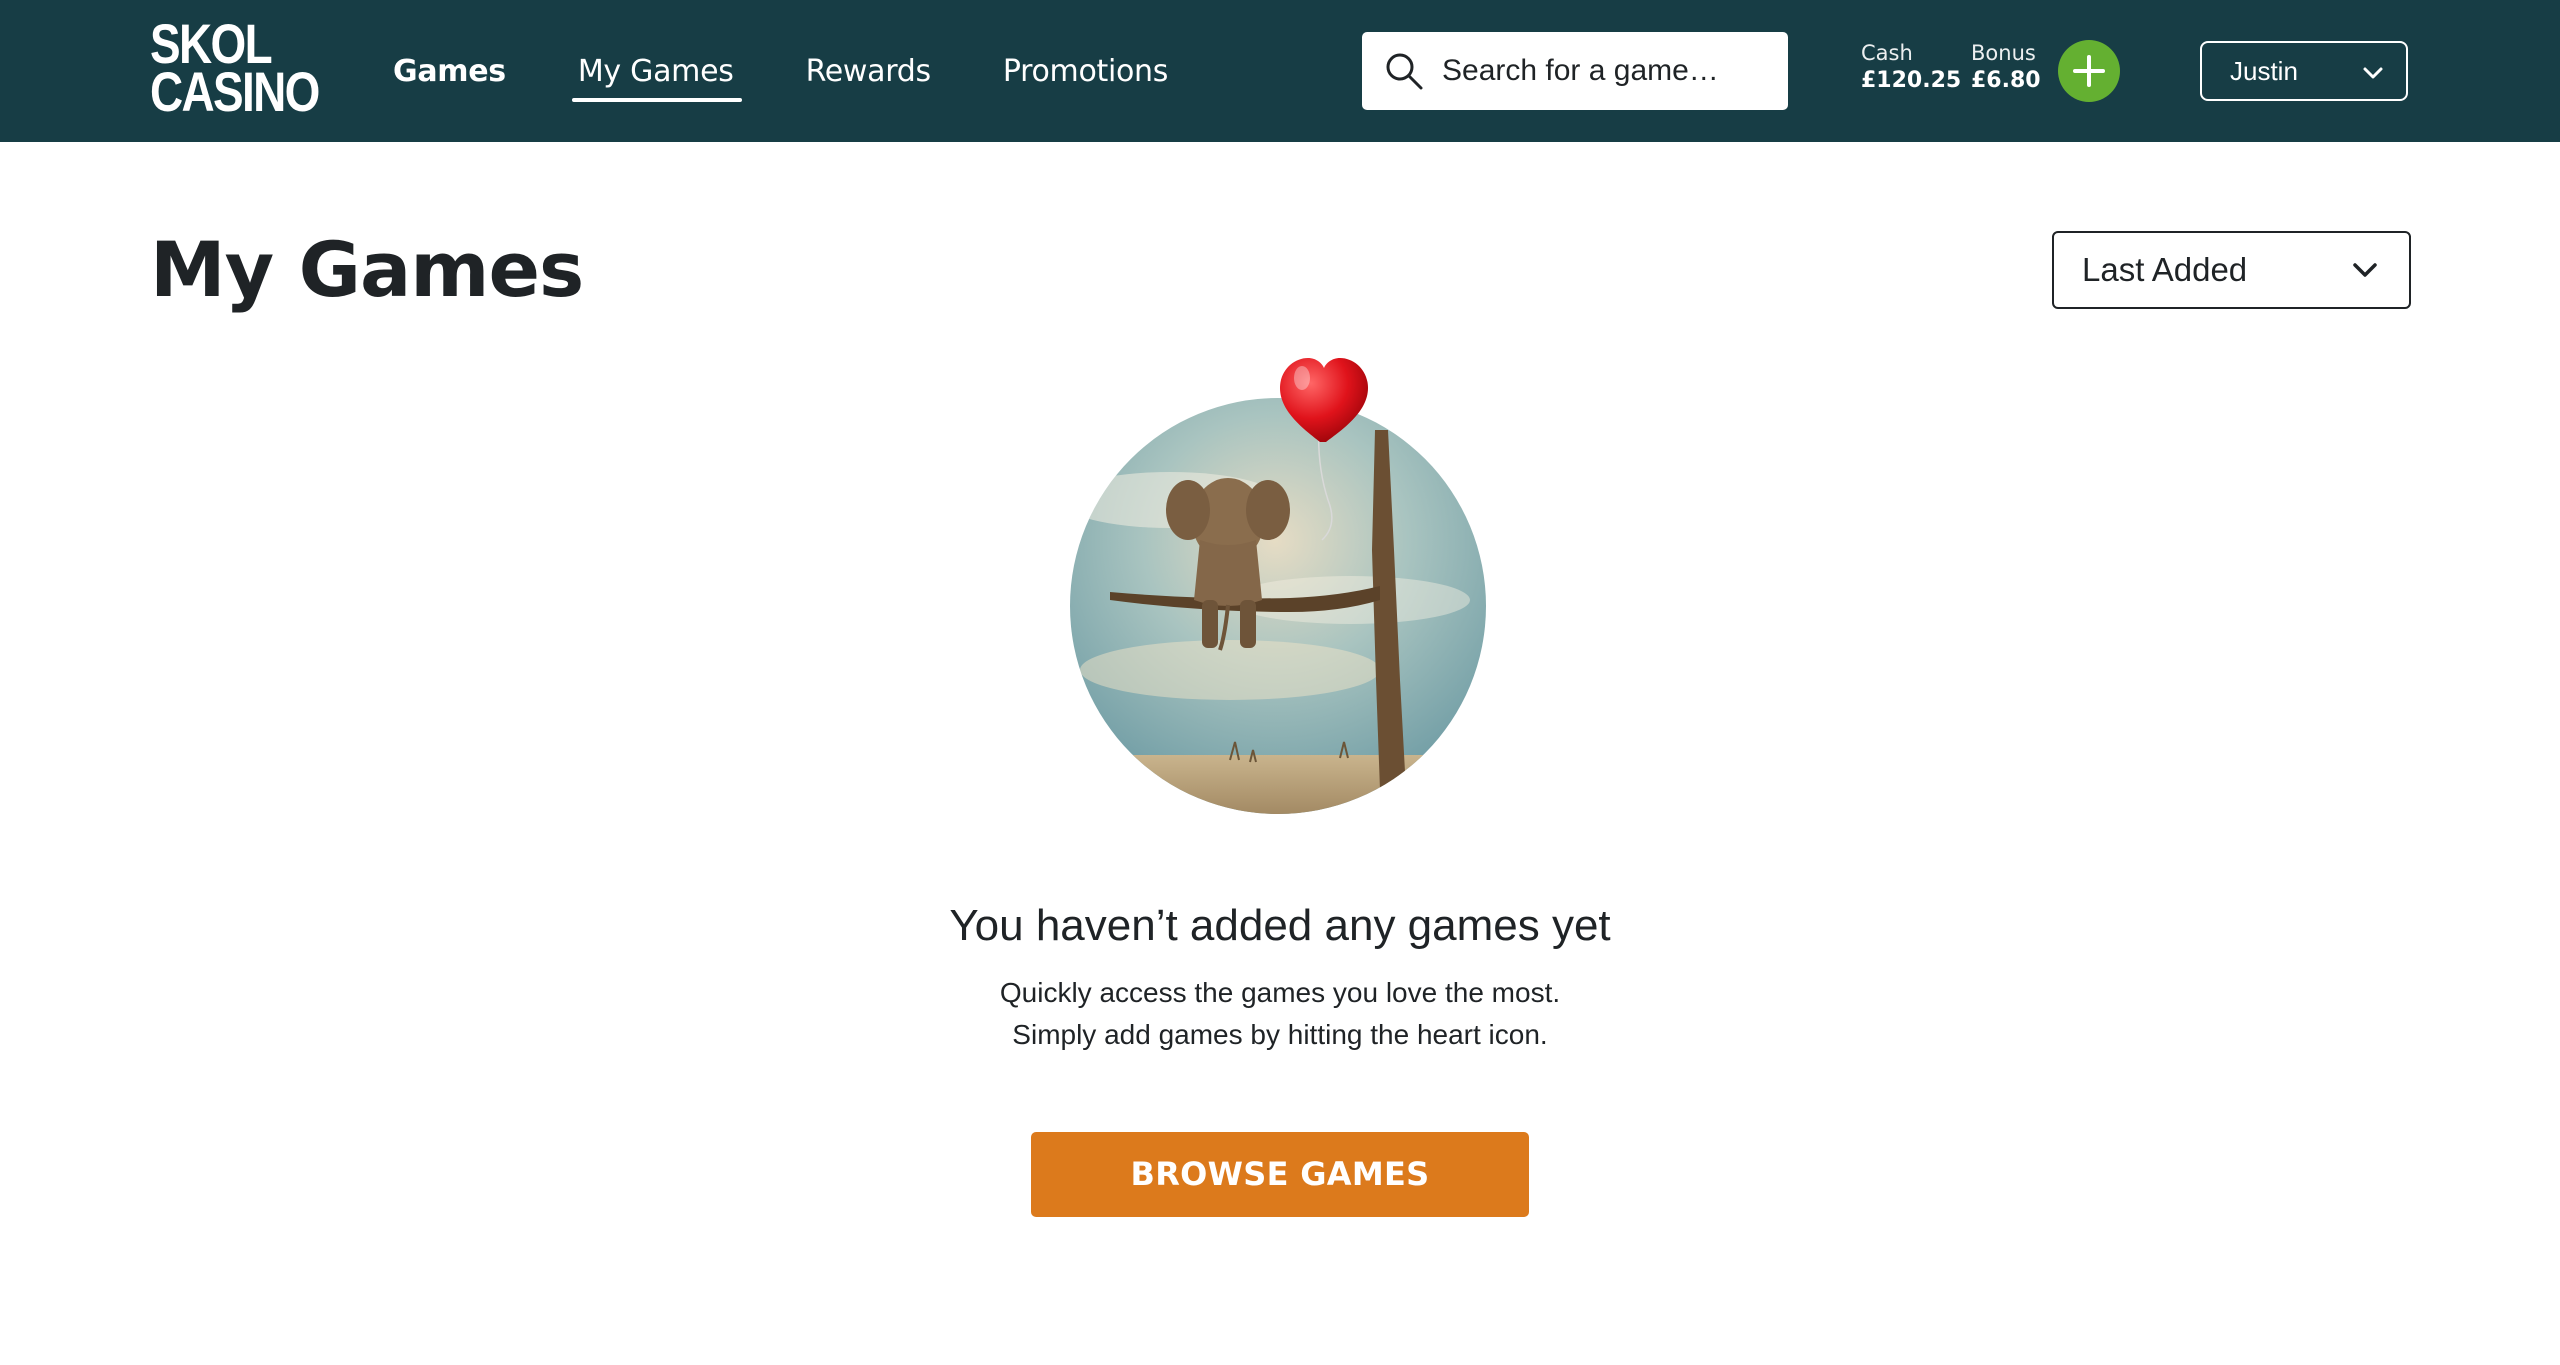 The height and width of the screenshot is (1365, 2560). Describe the element at coordinates (1887, 53) in the screenshot. I see `cash-label: Cash` at that location.